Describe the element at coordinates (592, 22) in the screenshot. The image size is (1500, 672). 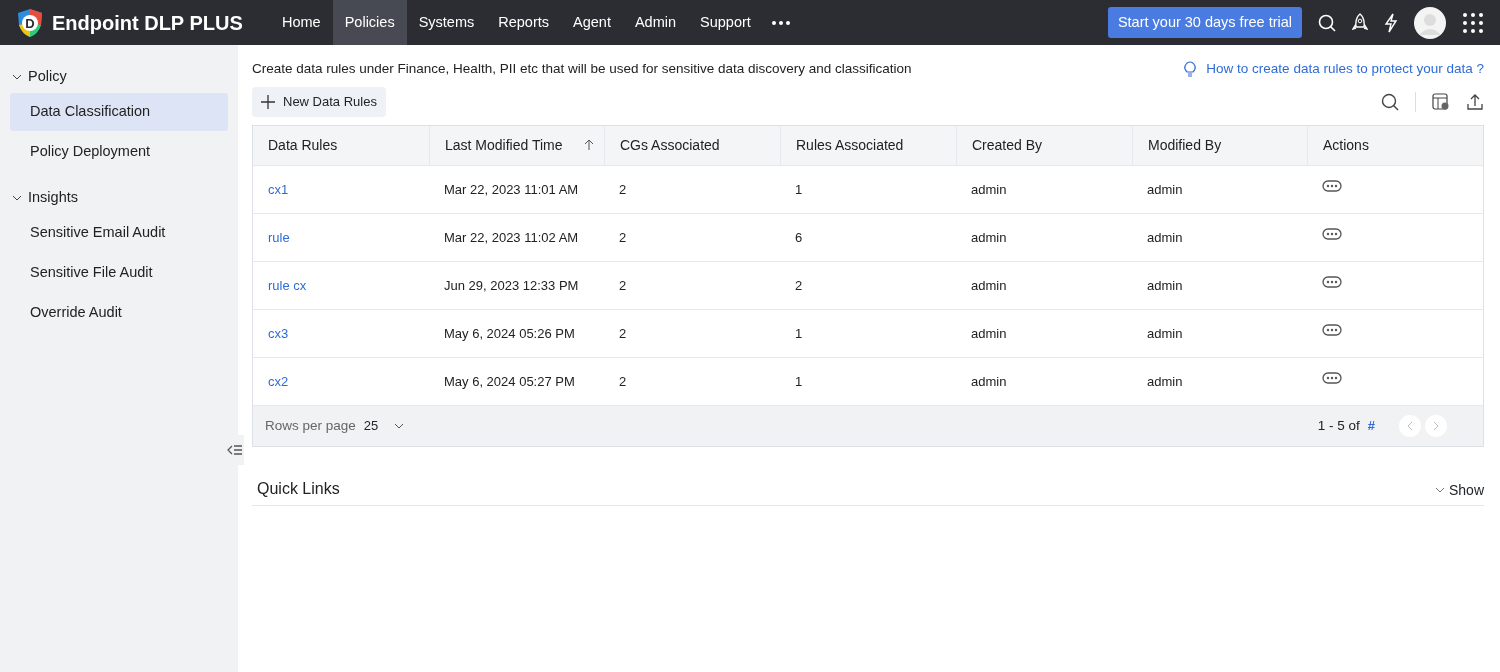
I see `nav-tab: Agent` at that location.